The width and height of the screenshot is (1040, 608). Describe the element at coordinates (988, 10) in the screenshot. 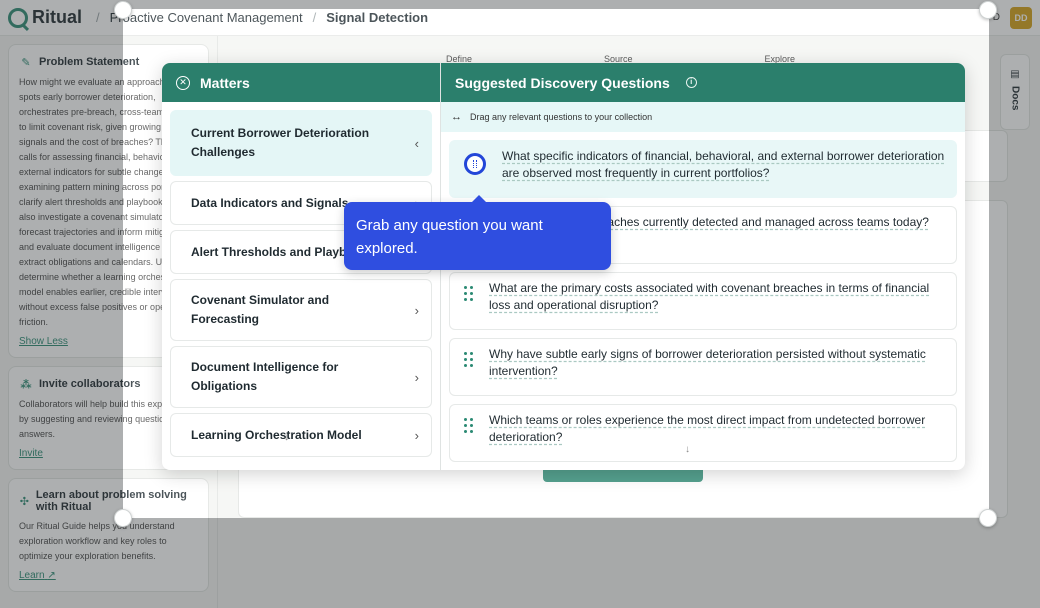

I see `selection-handle-top-right` at that location.